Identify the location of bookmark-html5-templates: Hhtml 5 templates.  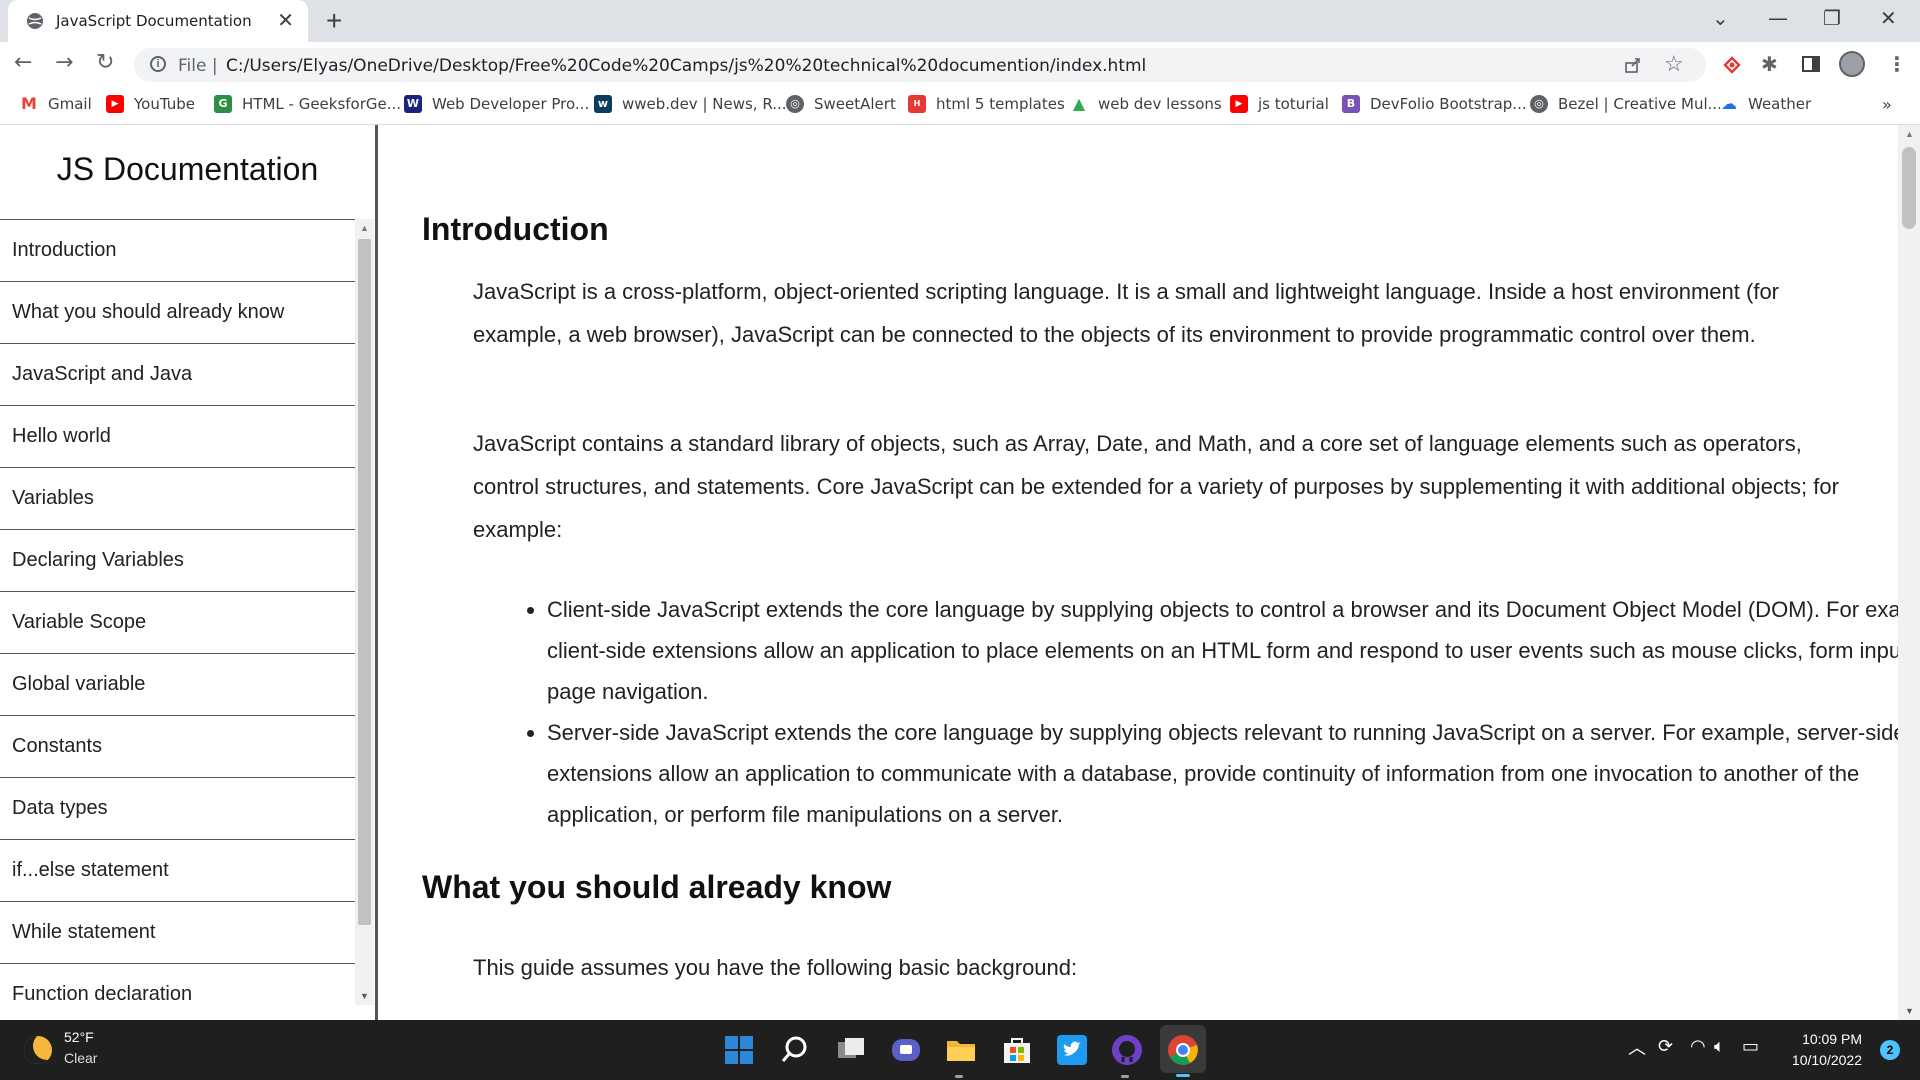
(986, 104).